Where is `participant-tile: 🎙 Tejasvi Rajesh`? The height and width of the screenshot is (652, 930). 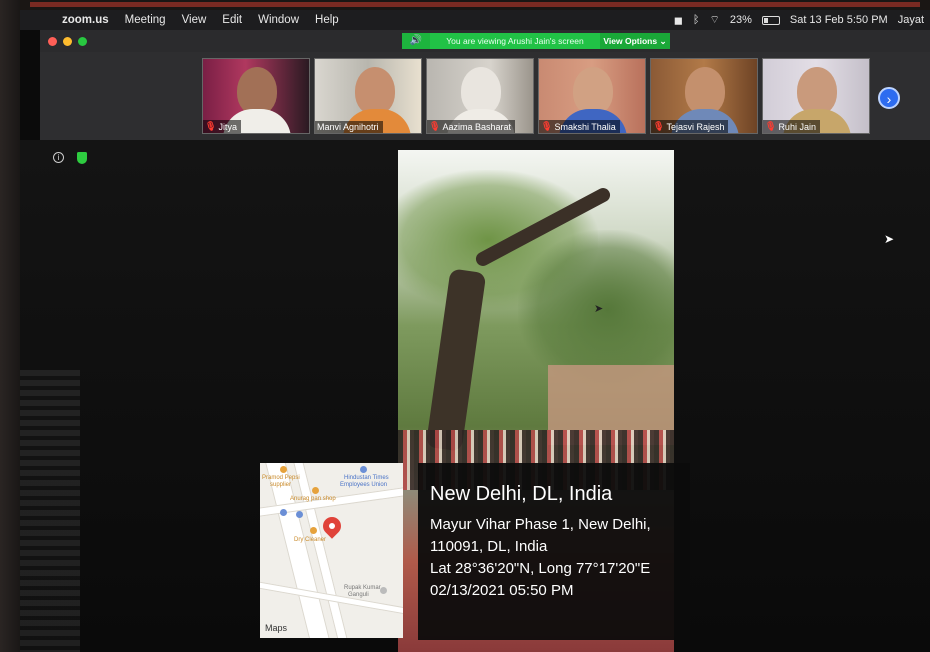
participant-tile: 🎙 Tejasvi Rajesh is located at coordinates (704, 96).